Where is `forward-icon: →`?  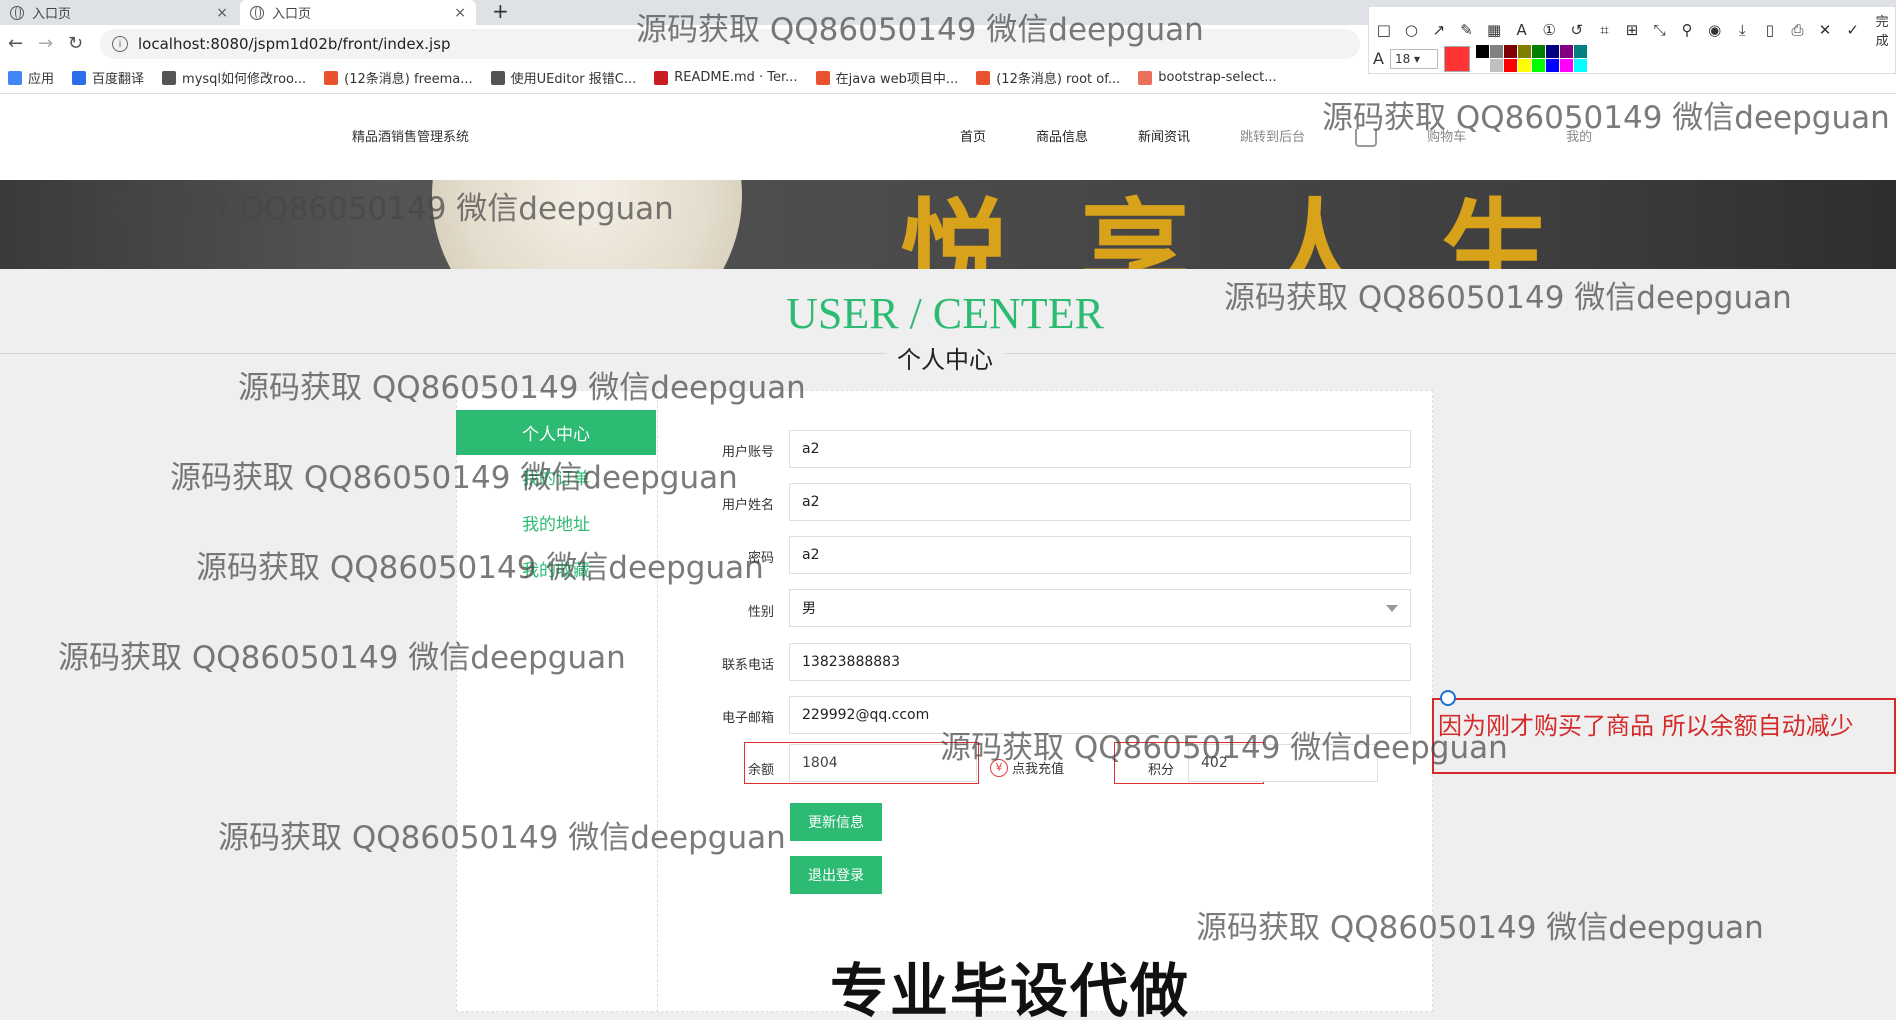 forward-icon: → is located at coordinates (45, 43).